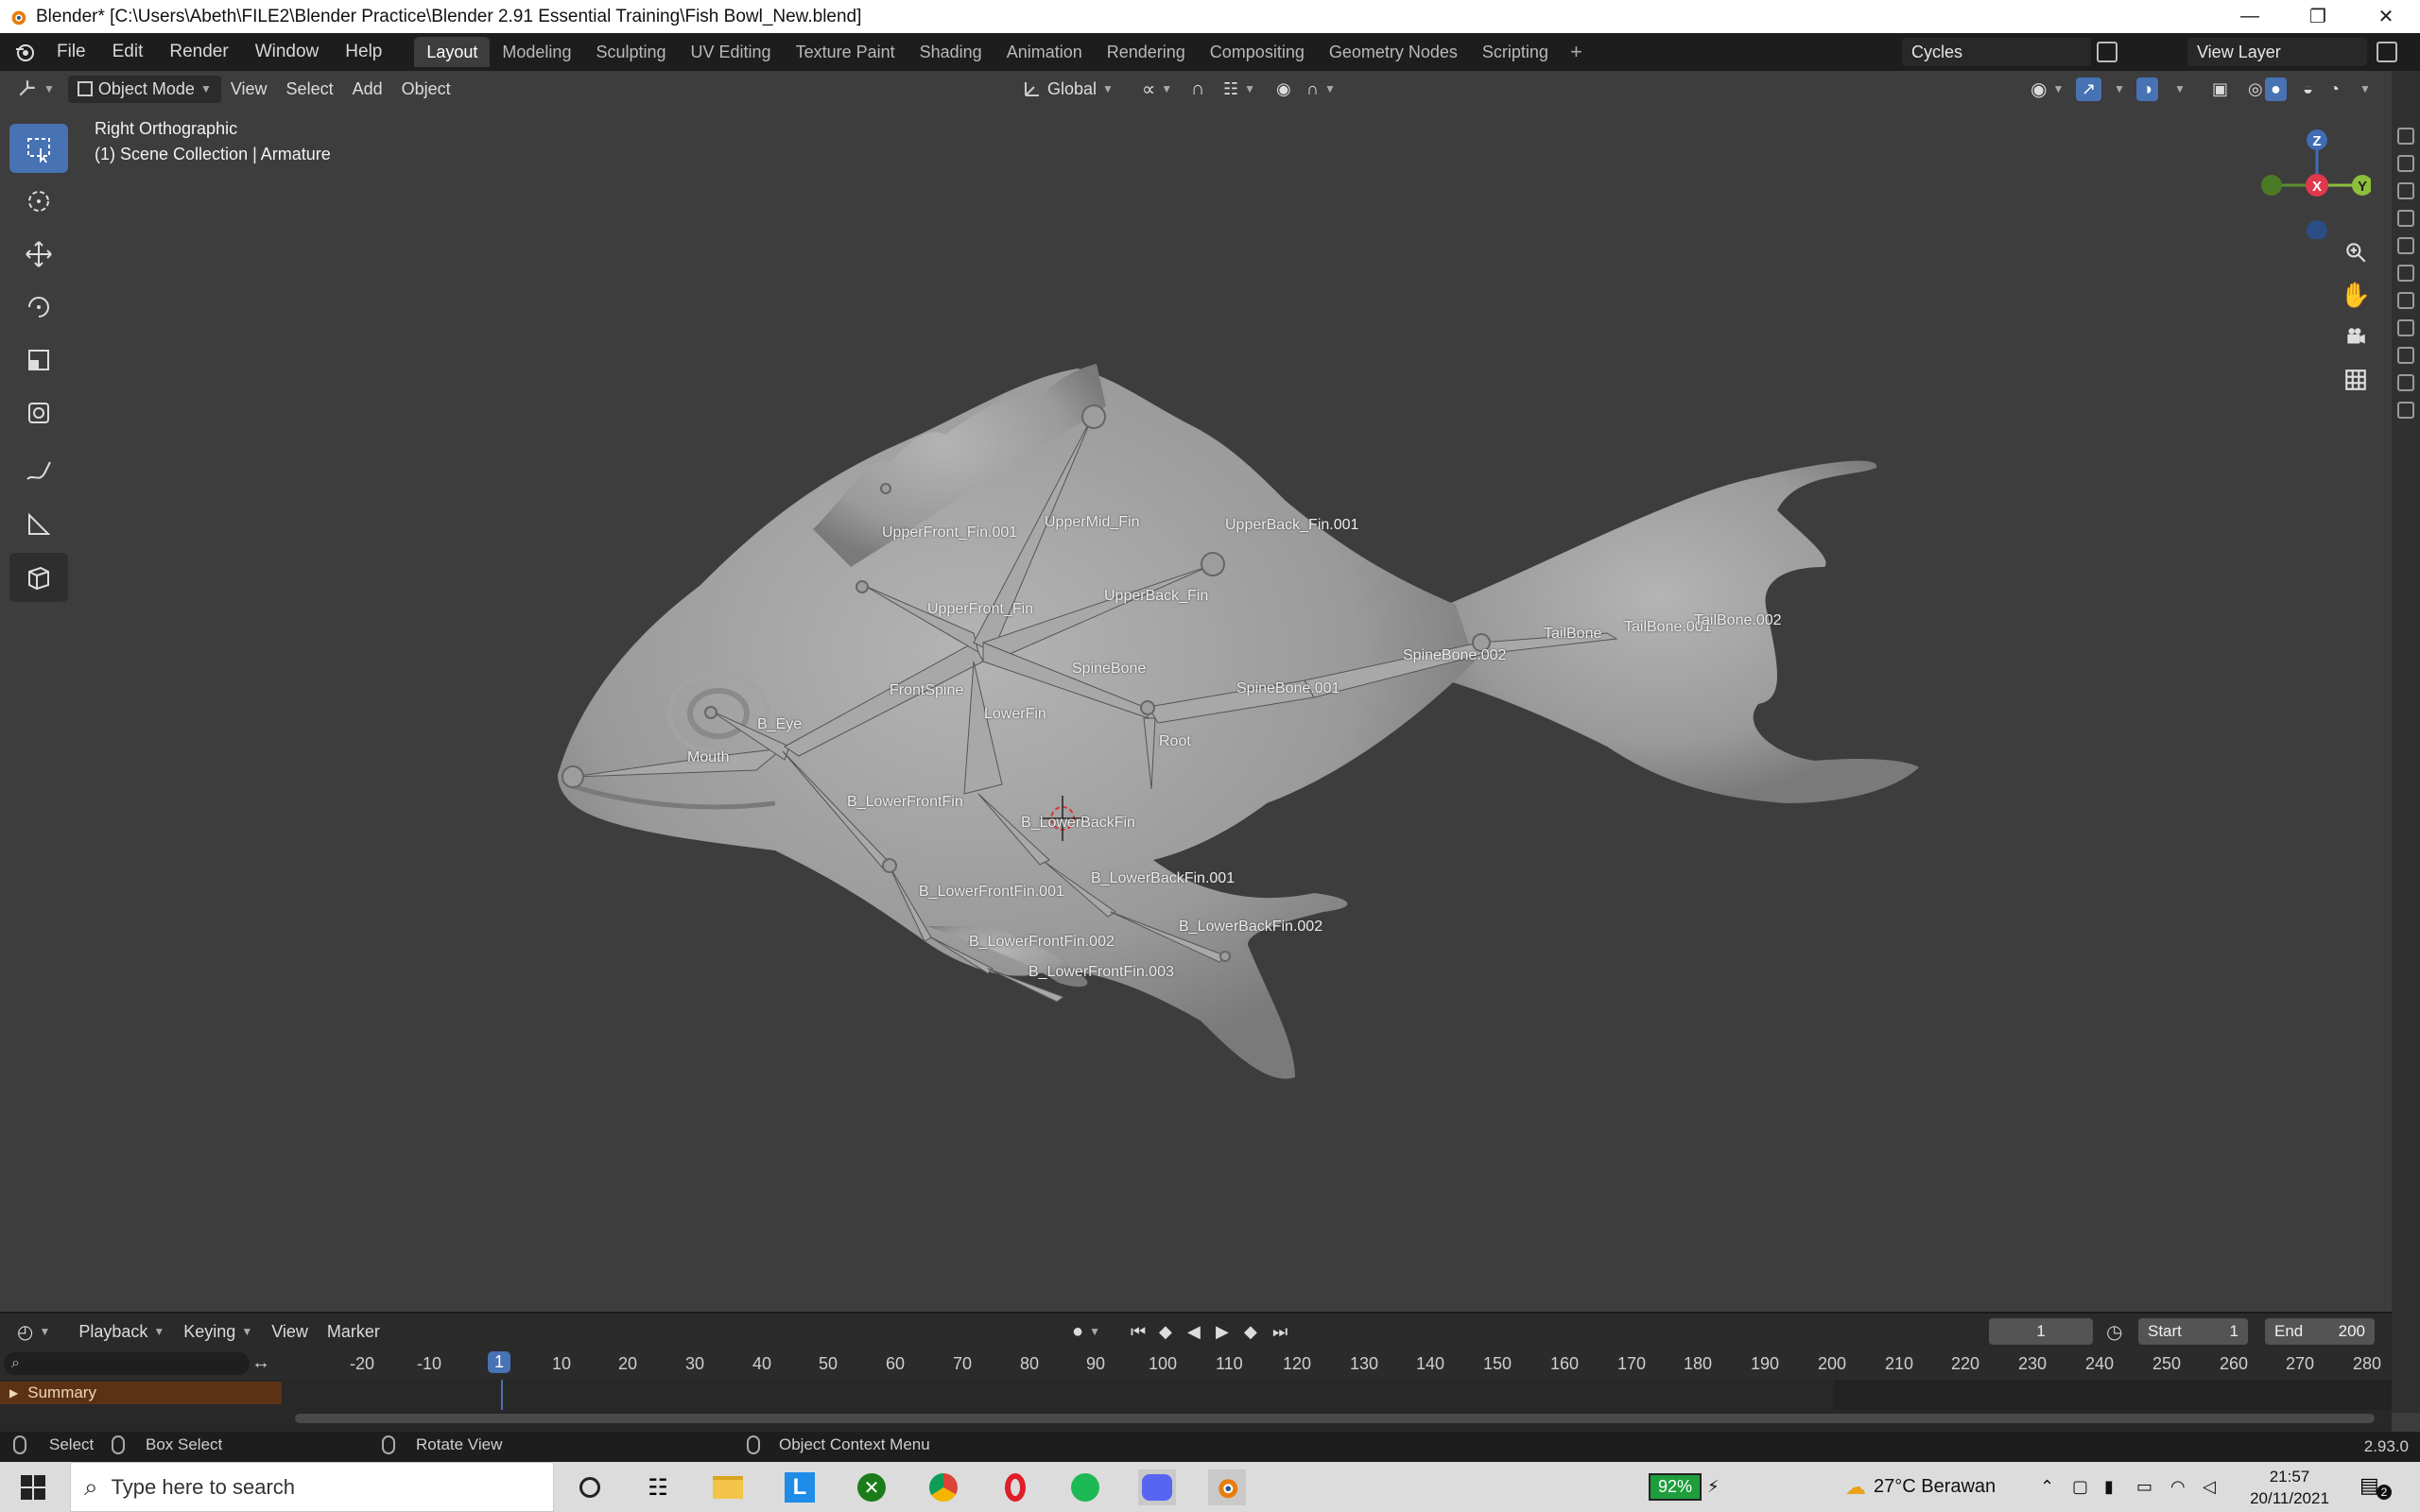 The width and height of the screenshot is (2420, 1512). What do you see at coordinates (13, 1393) in the screenshot?
I see `expand-triangle-icon: ▶` at bounding box center [13, 1393].